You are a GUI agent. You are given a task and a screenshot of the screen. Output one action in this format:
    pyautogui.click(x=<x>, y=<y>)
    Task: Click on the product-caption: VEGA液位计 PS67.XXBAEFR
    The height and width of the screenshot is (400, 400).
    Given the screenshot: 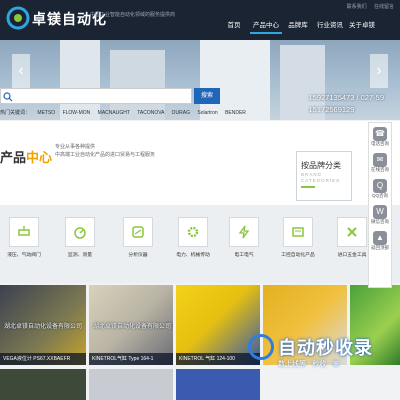 What is the action you would take?
    pyautogui.click(x=43, y=359)
    